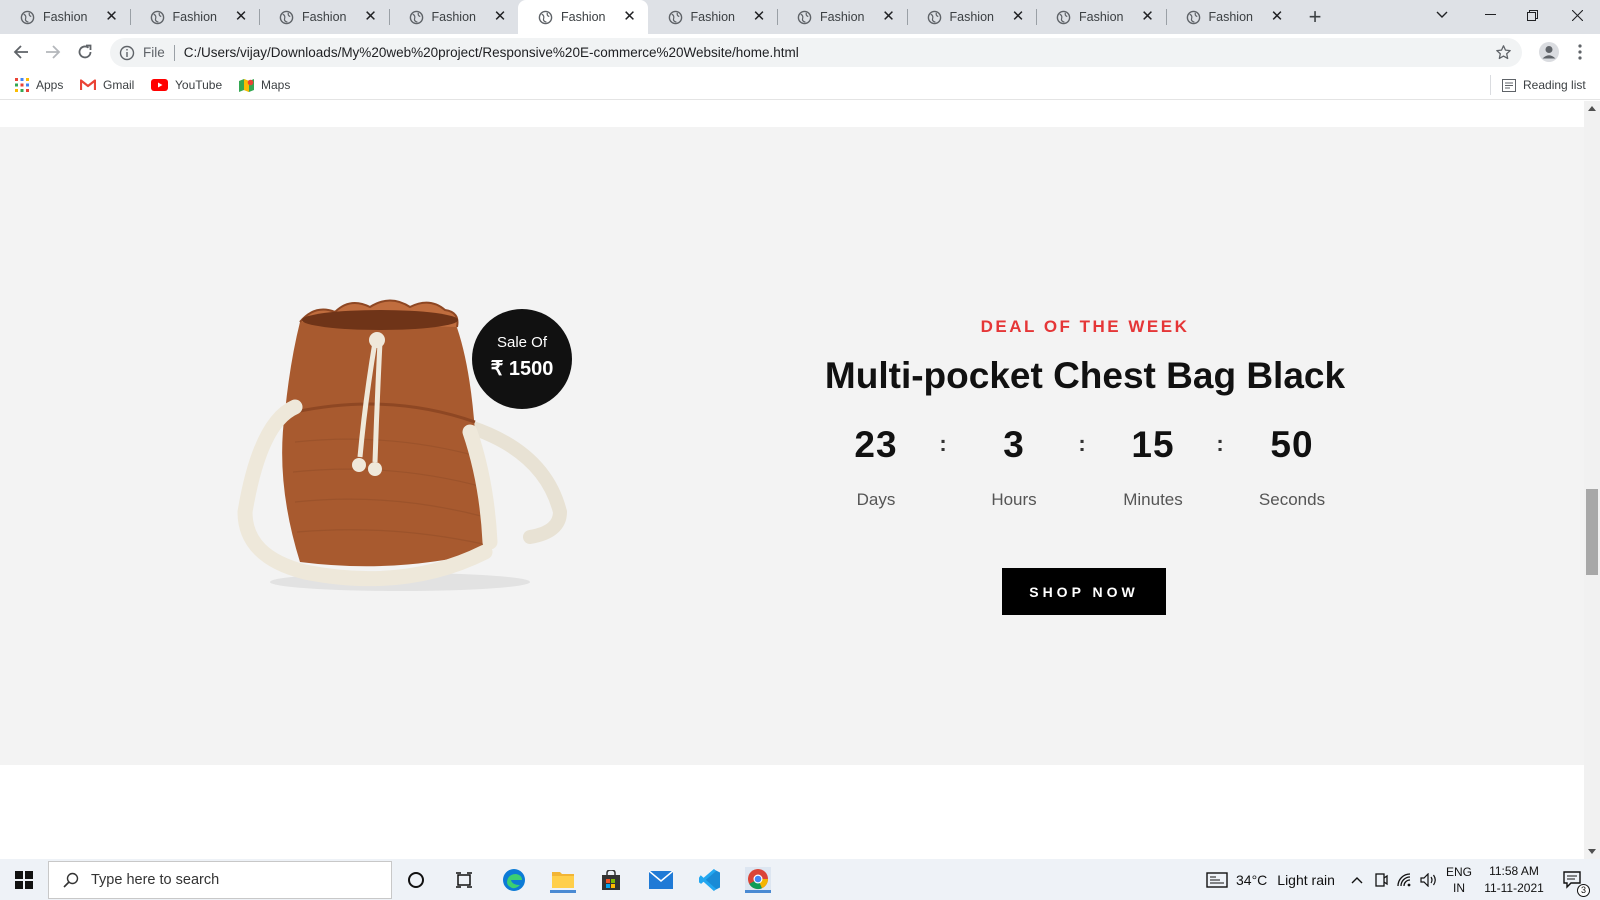 The height and width of the screenshot is (900, 1600). What do you see at coordinates (464, 880) in the screenshot?
I see `task-view-icon` at bounding box center [464, 880].